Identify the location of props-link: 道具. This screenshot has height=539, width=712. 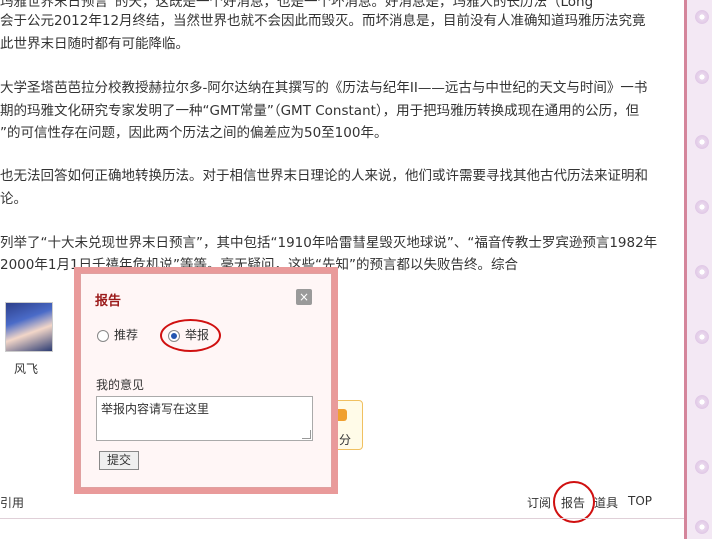
(606, 502).